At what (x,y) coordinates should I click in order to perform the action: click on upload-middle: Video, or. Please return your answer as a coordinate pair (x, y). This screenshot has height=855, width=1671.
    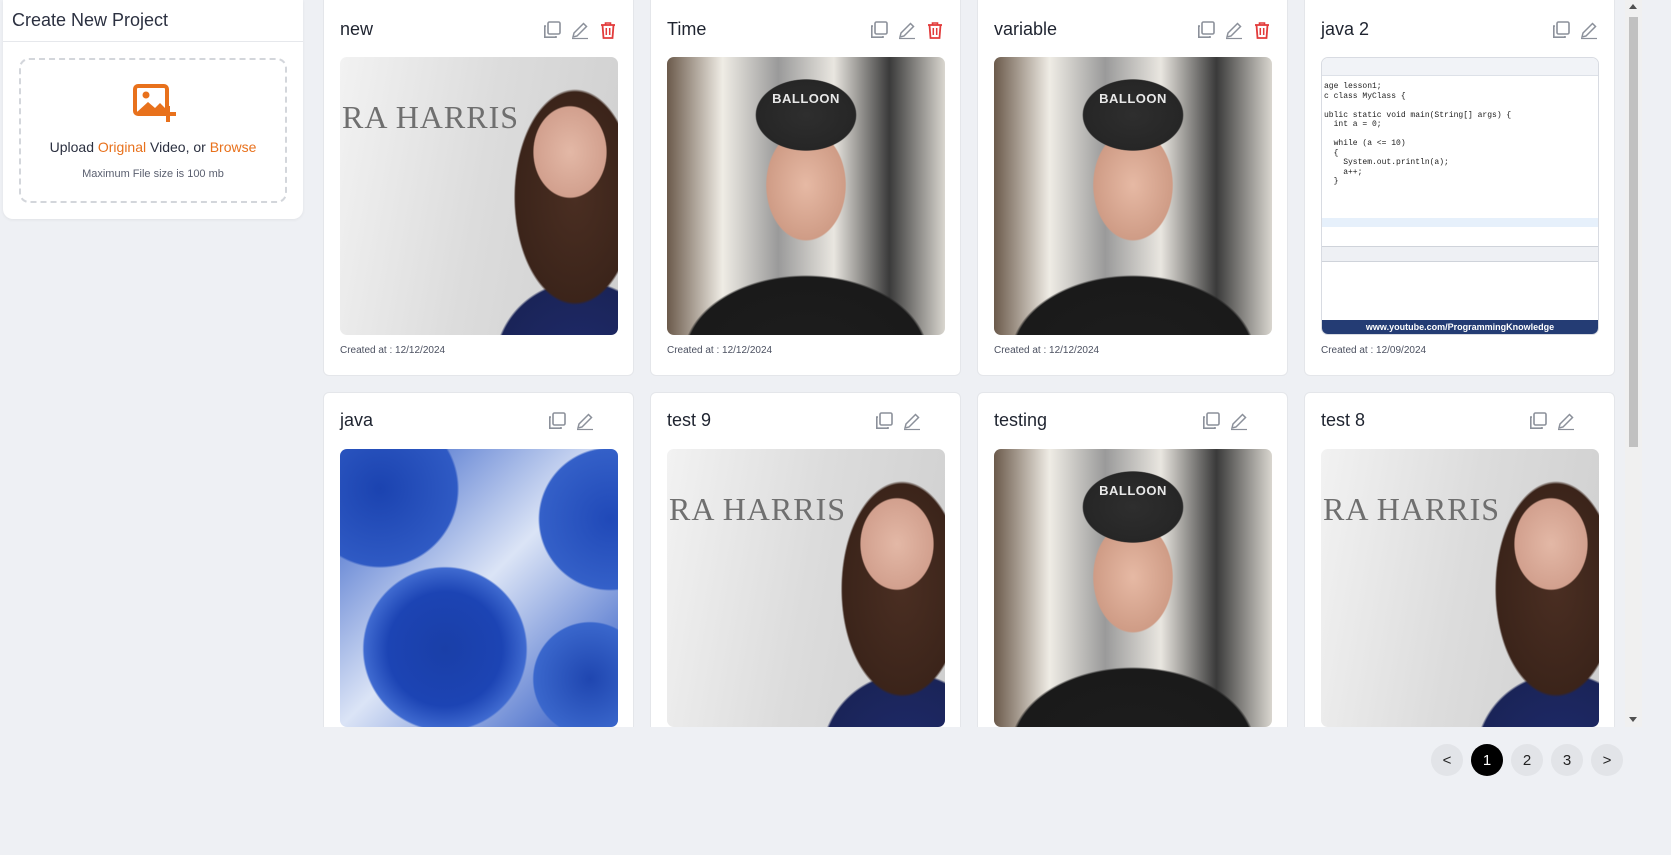
    Looking at the image, I should click on (178, 147).